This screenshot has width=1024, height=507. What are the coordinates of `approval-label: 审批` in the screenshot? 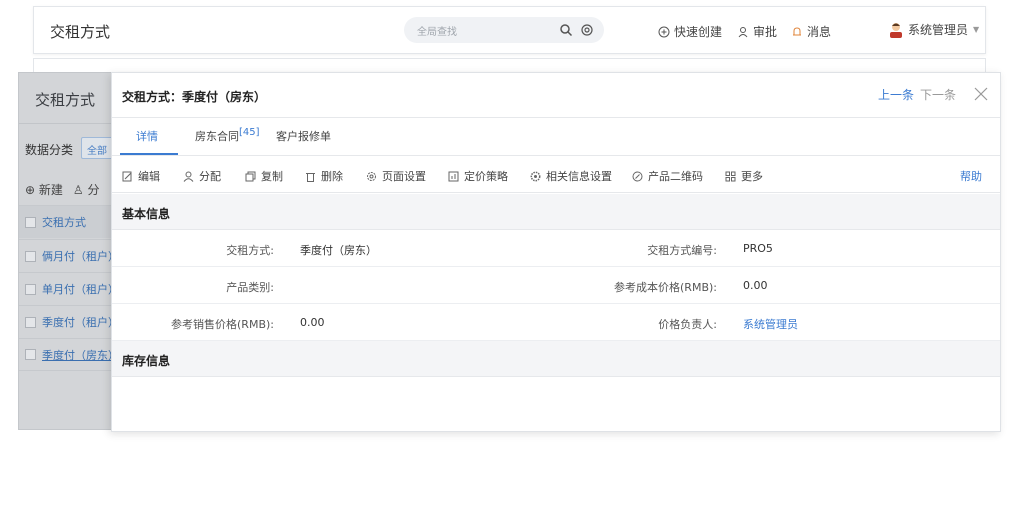 It's located at (765, 32).